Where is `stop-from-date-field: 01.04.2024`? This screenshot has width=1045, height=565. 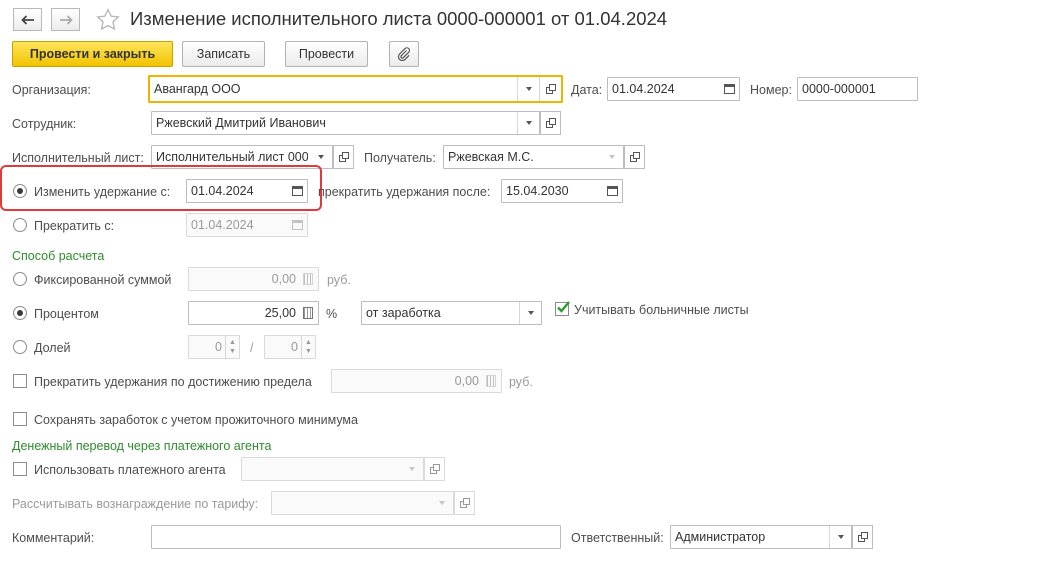
stop-from-date-field: 01.04.2024 is located at coordinates (247, 225).